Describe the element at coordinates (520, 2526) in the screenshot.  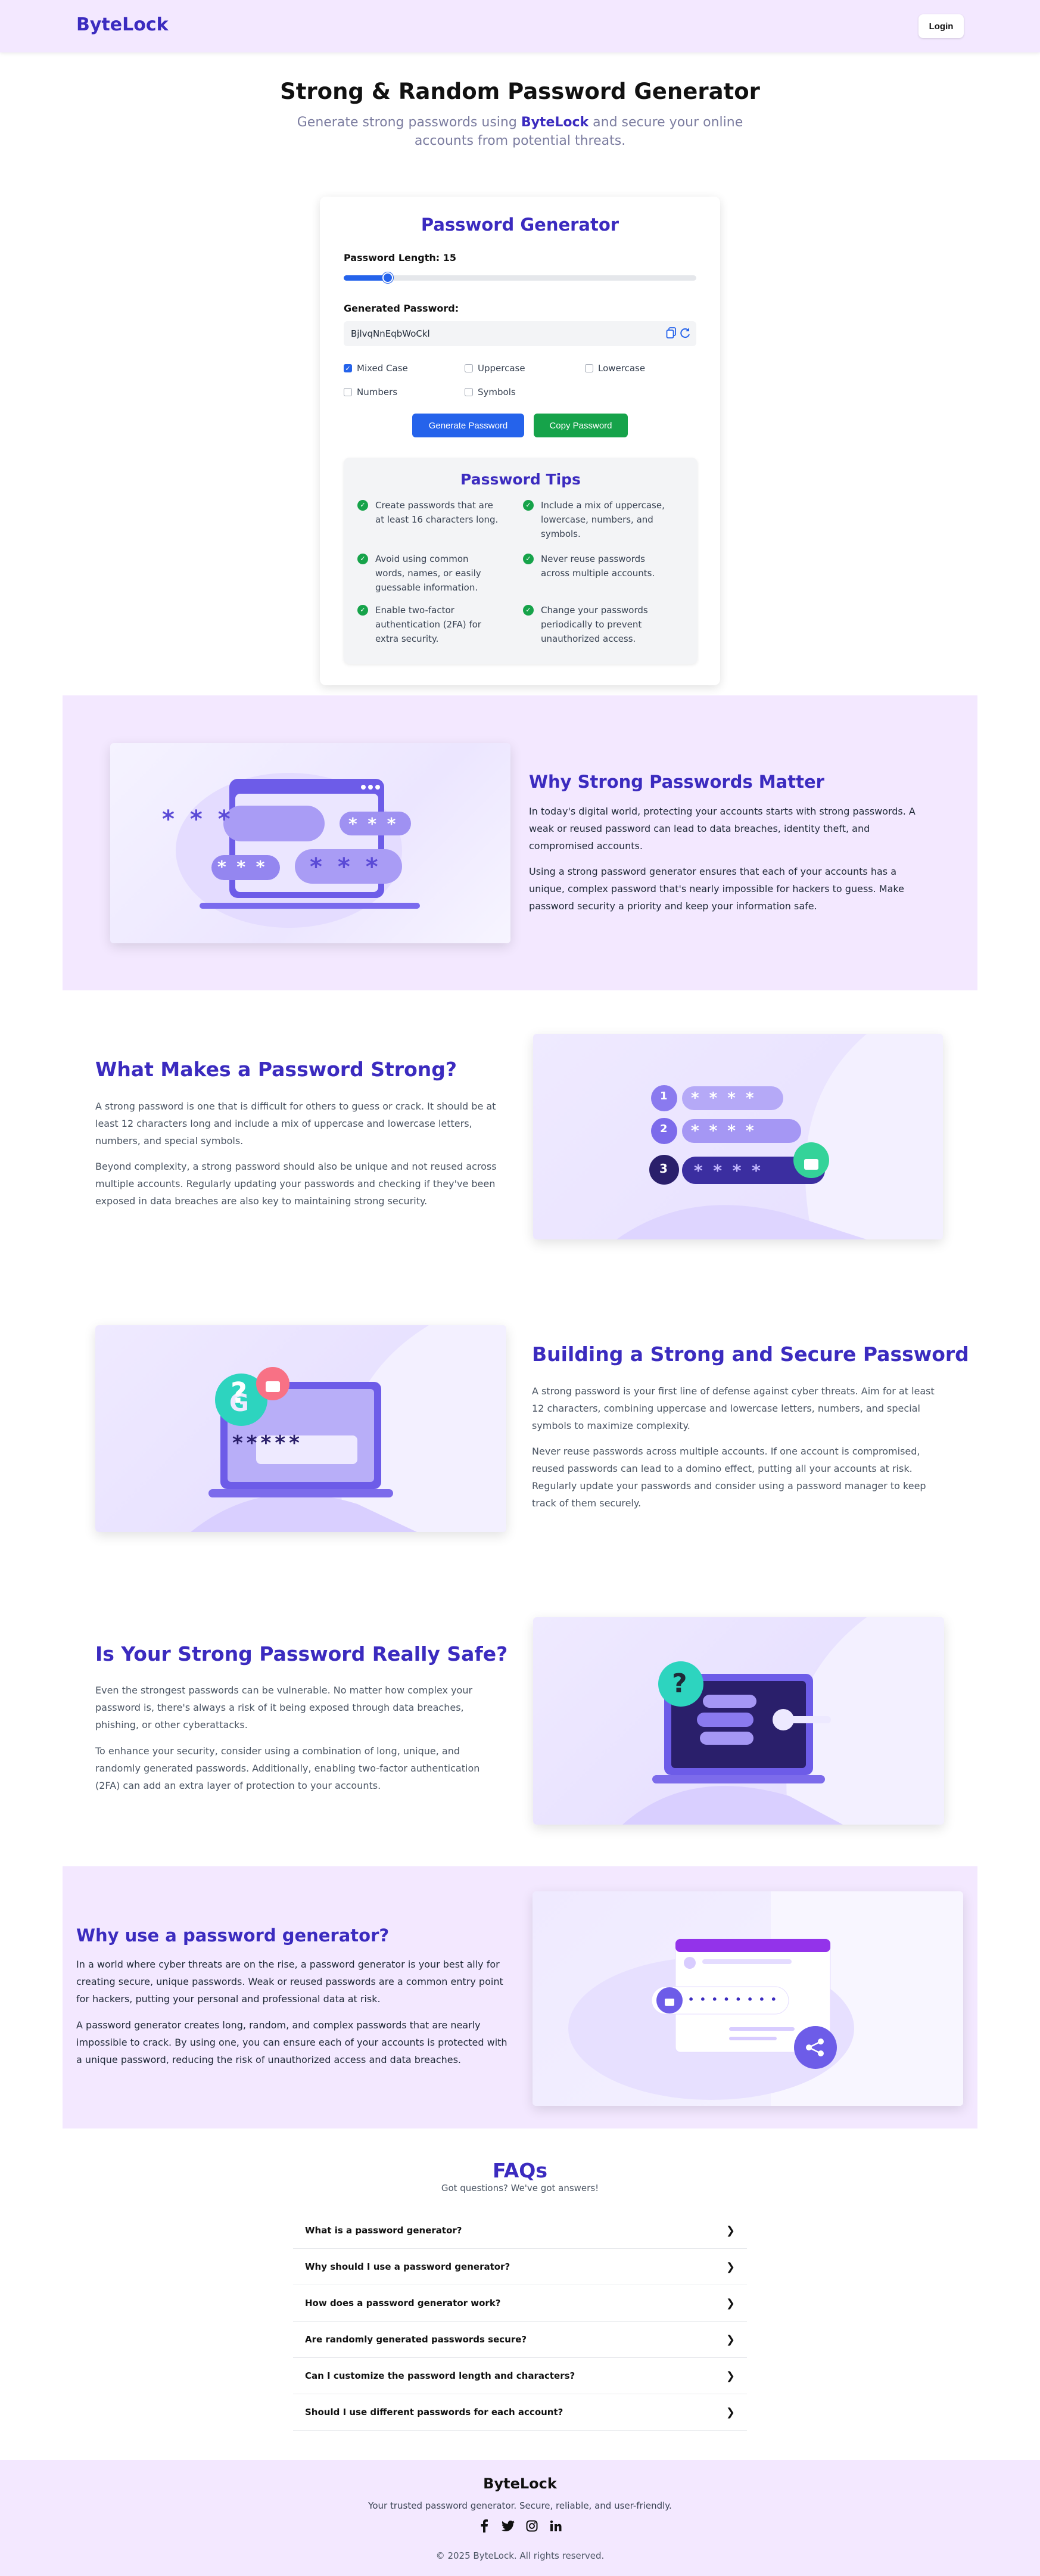
I see `social-links` at that location.